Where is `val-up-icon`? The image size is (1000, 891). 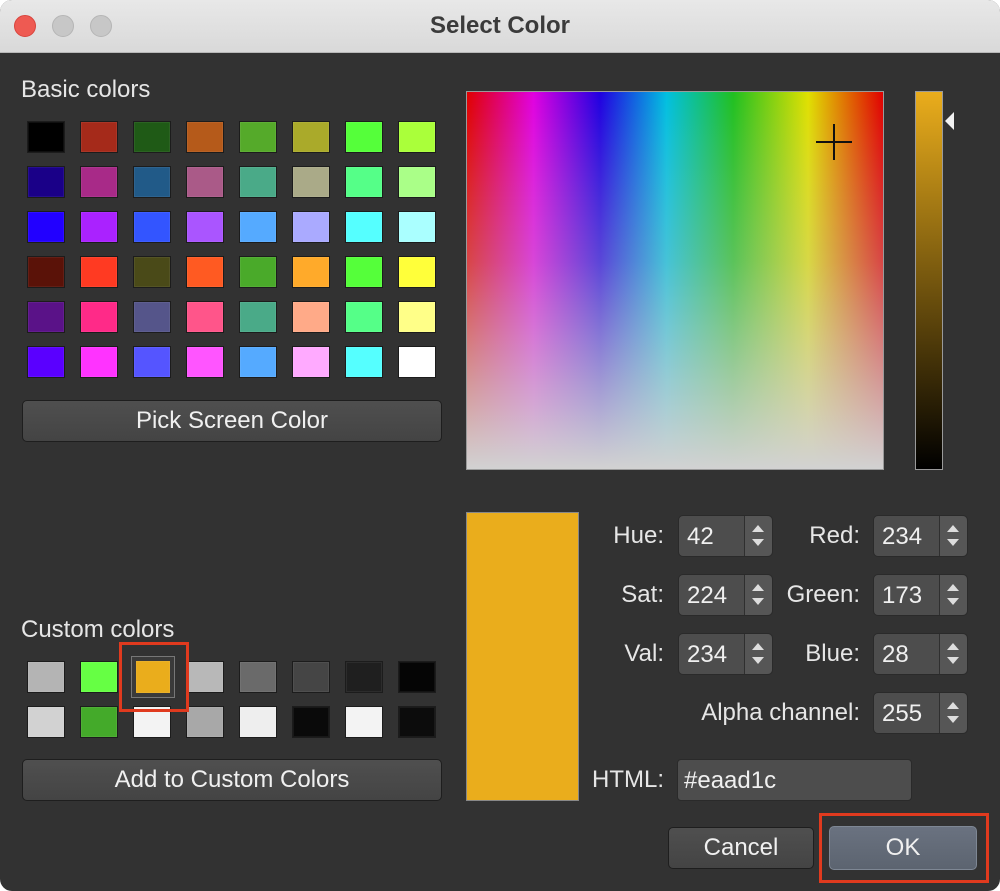
val-up-icon is located at coordinates (758, 646).